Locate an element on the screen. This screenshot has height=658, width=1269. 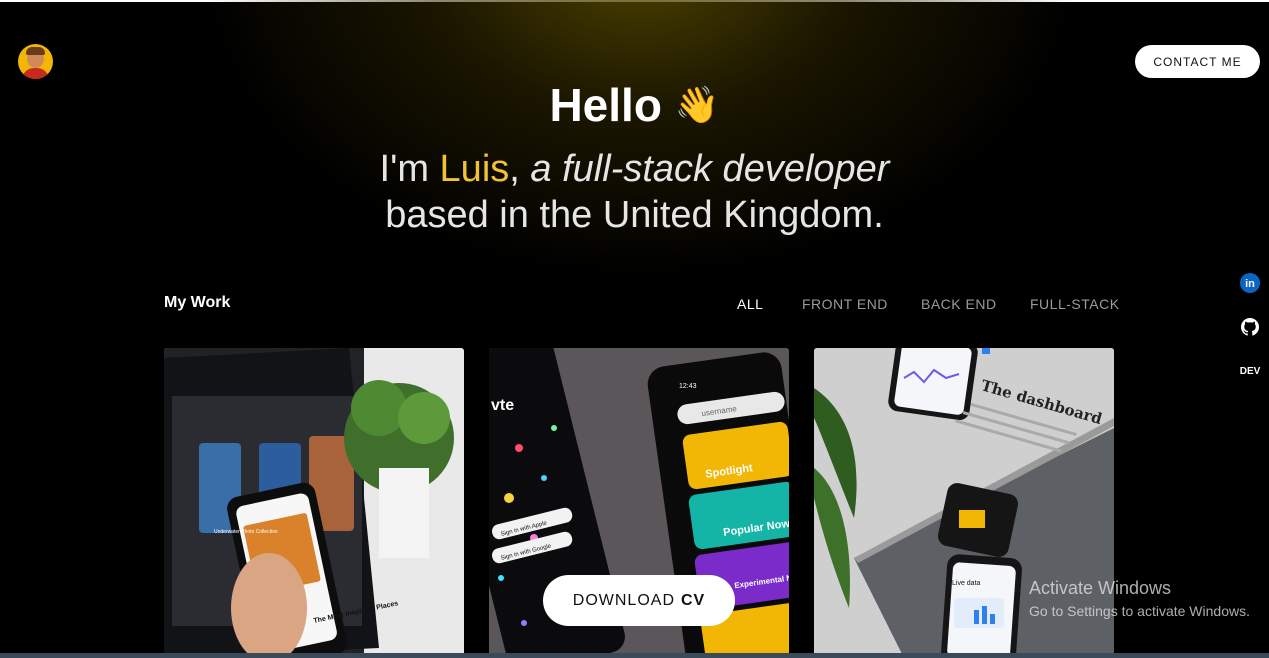
download-label: DOWNLOAD is located at coordinates (623, 600).